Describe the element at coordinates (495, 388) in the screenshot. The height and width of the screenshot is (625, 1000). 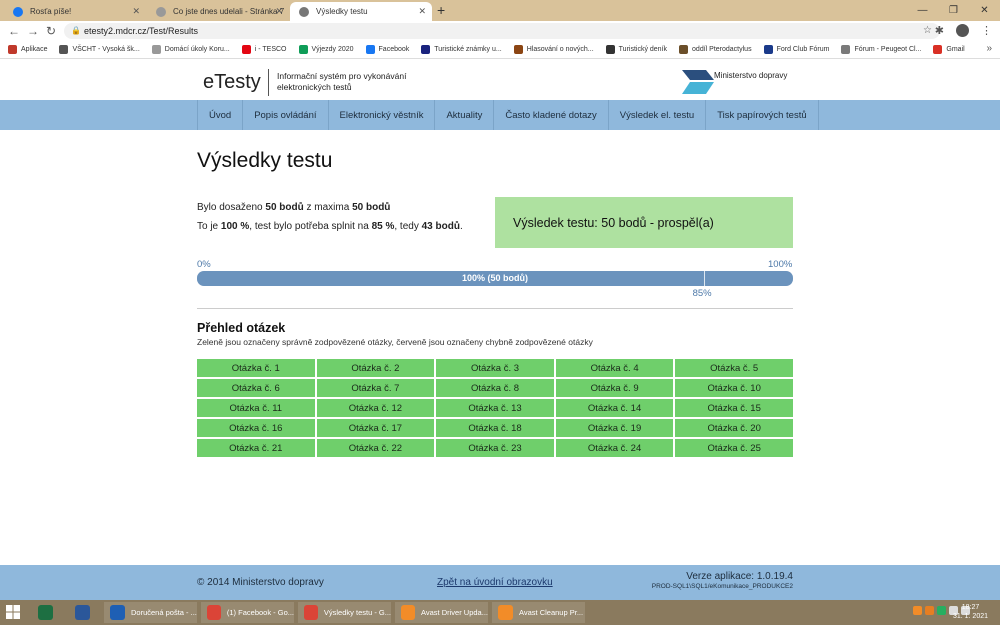
I see `question-cell: Otázka č. 8` at that location.